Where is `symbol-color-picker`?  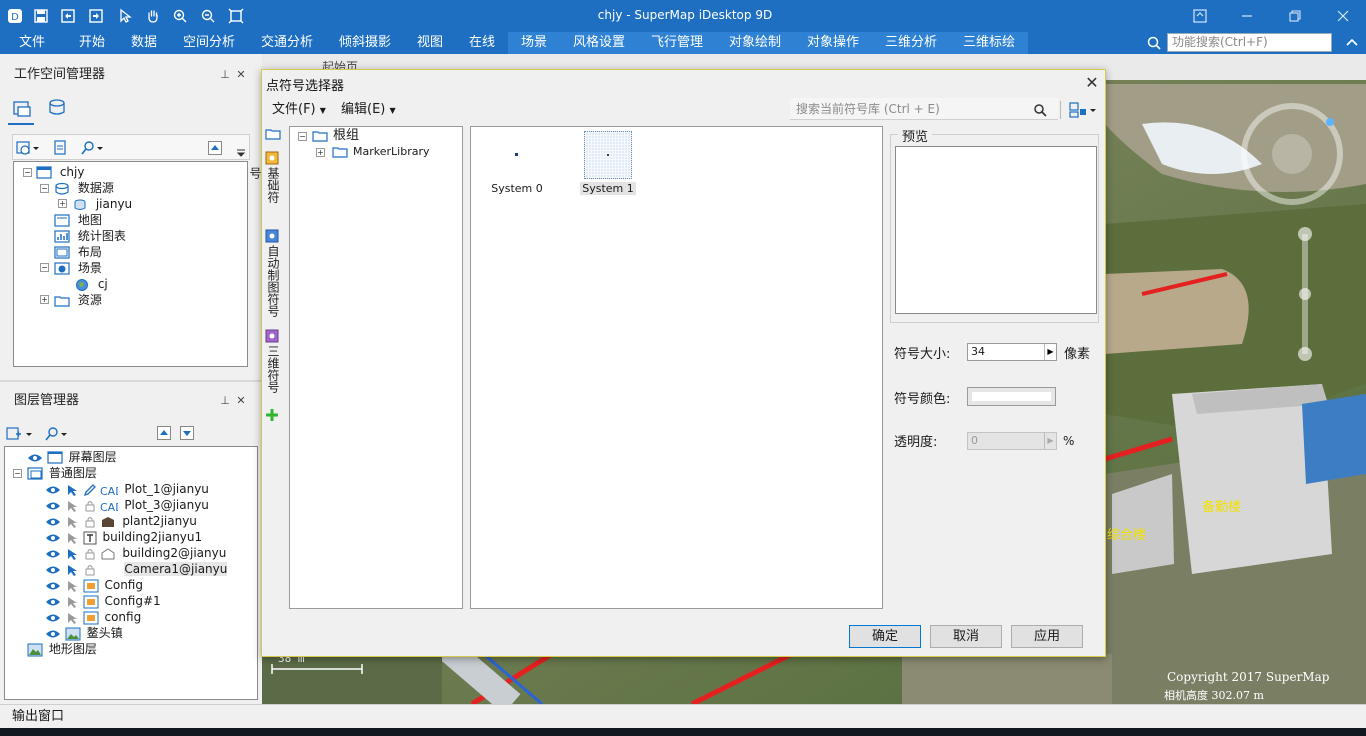 symbol-color-picker is located at coordinates (1011, 396).